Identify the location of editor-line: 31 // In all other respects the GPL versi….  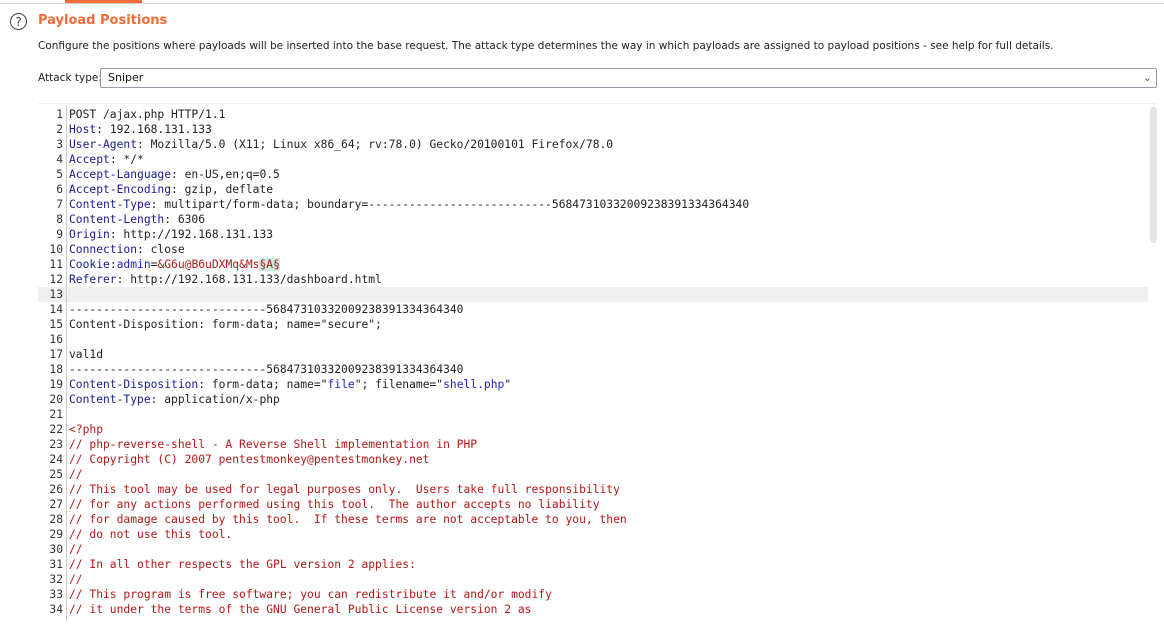
(593, 564).